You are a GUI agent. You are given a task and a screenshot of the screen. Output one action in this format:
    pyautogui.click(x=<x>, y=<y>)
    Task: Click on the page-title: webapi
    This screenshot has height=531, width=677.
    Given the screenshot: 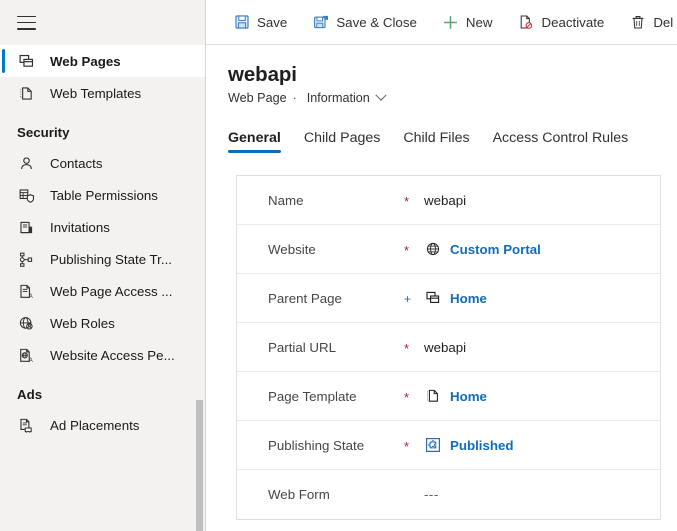 What is the action you would take?
    pyautogui.click(x=262, y=74)
    